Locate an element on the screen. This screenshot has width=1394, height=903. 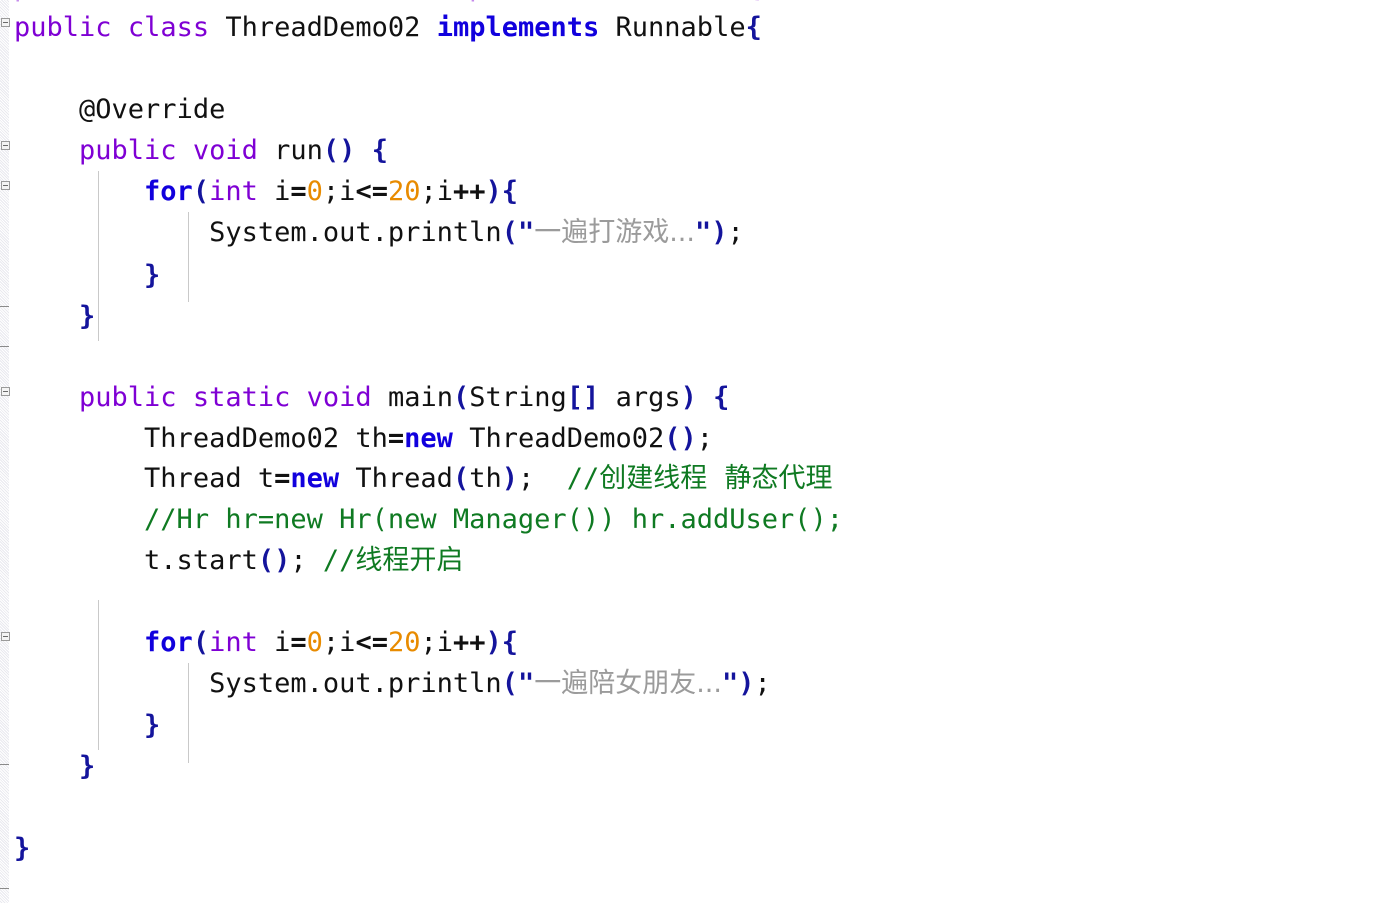
line-close-for-run: } is located at coordinates (80, 276).